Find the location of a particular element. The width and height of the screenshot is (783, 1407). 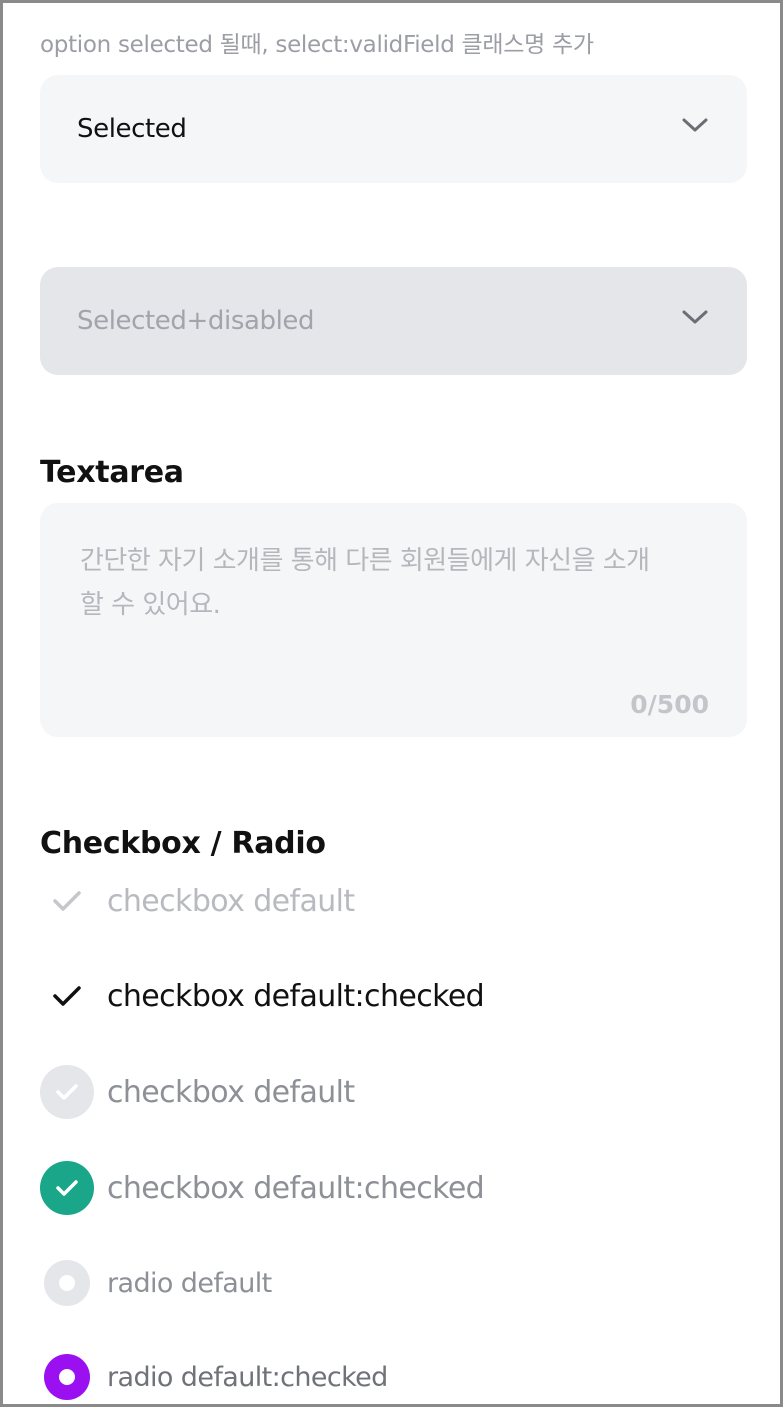

textarea-placeholder-line-2: 할 수 있어요. is located at coordinates (150, 605).